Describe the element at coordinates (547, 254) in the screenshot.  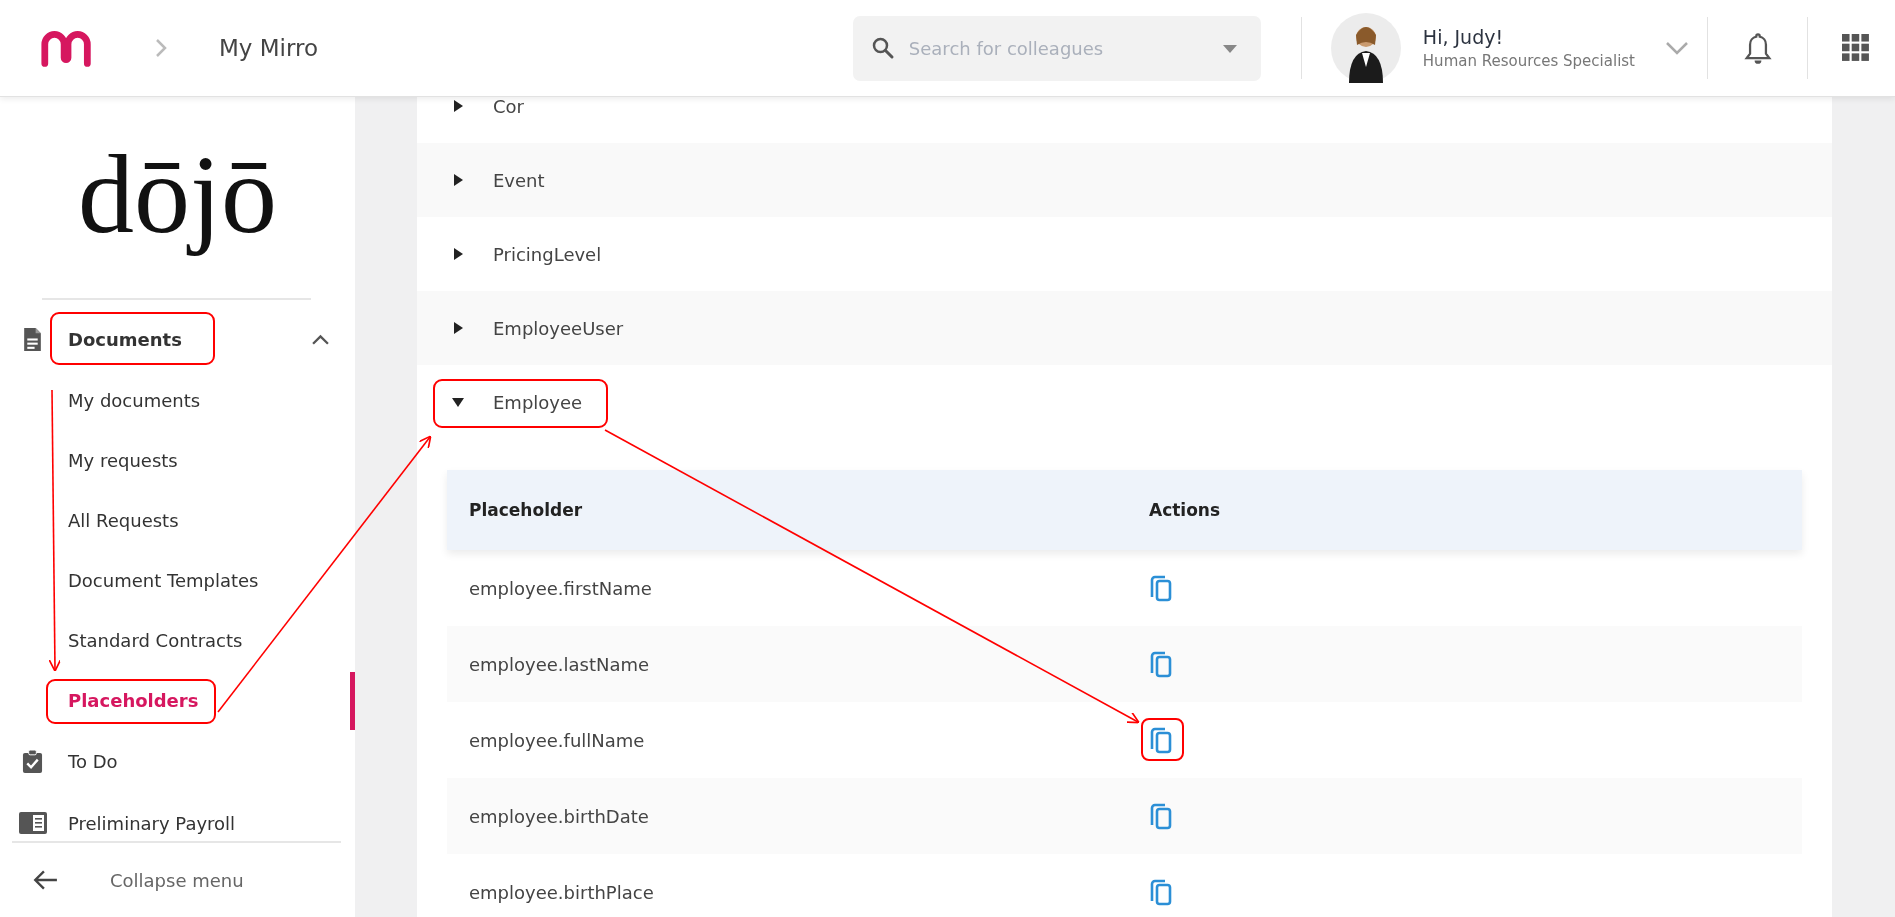
I see `group-name: PricingLevel` at that location.